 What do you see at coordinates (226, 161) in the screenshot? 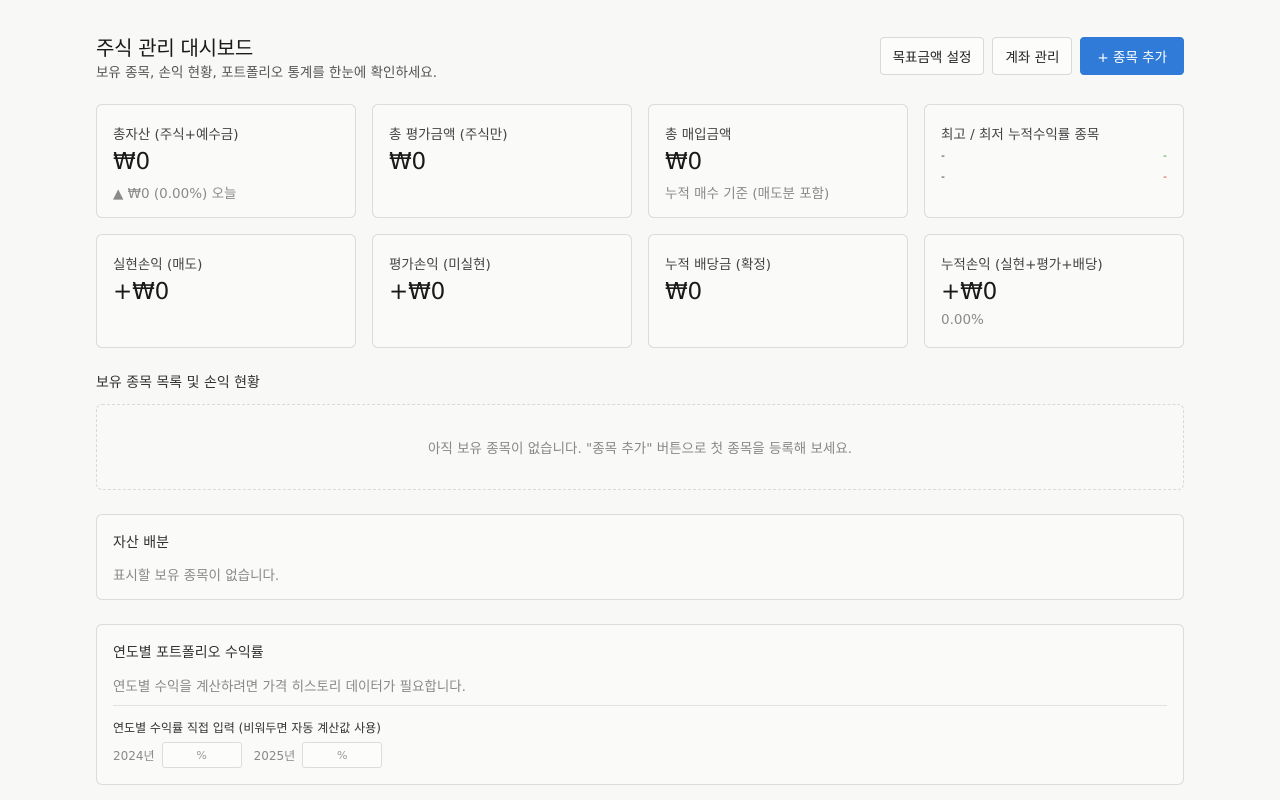
I see `total-assets-card: 총자산 (주식+예수금) ₩0 ▲ ₩0 (0.00%) 오늘` at bounding box center [226, 161].